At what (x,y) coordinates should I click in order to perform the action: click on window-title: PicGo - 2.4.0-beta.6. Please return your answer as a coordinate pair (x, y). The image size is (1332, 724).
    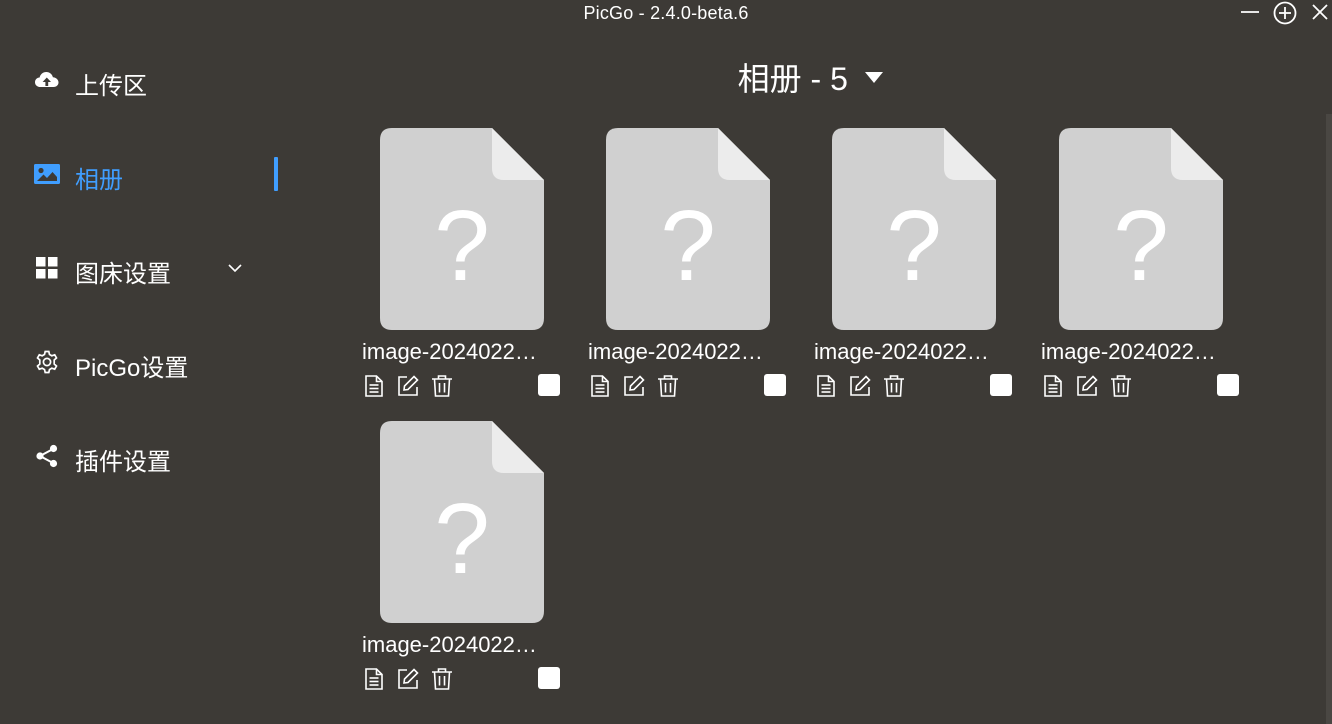
    Looking at the image, I should click on (666, 13).